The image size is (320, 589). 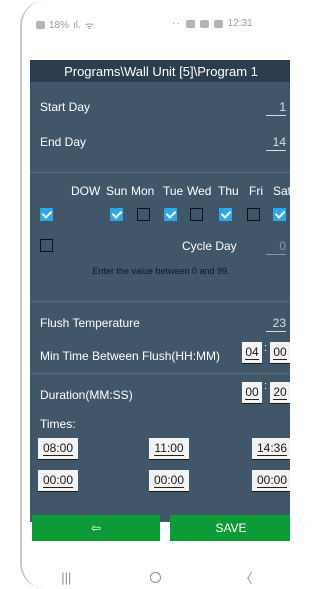 What do you see at coordinates (218, 23) in the screenshot?
I see `mail-icon` at bounding box center [218, 23].